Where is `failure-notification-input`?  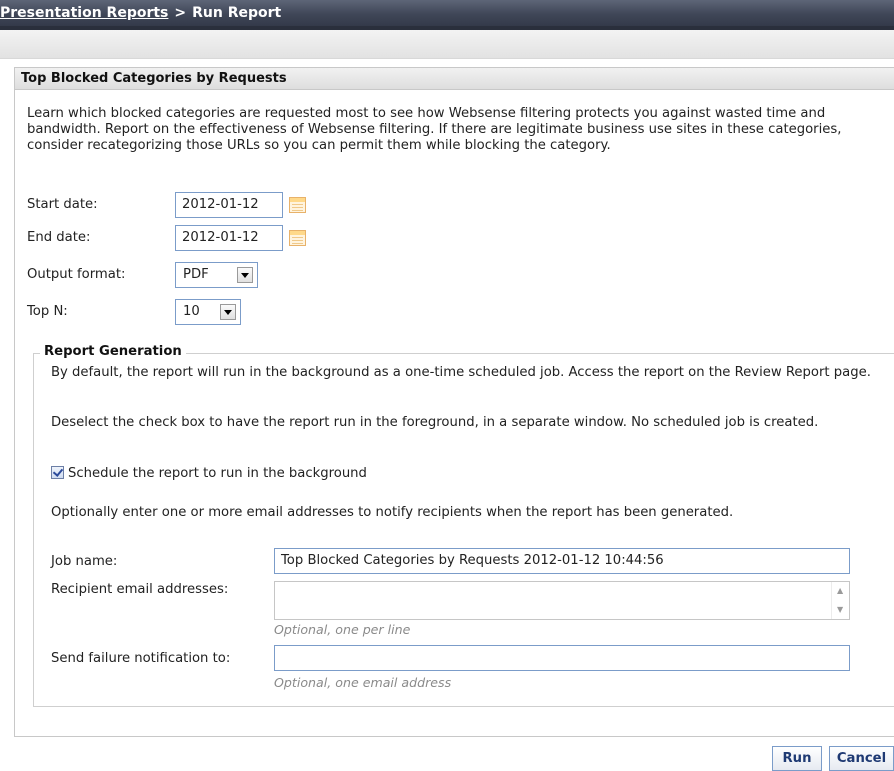 failure-notification-input is located at coordinates (562, 658).